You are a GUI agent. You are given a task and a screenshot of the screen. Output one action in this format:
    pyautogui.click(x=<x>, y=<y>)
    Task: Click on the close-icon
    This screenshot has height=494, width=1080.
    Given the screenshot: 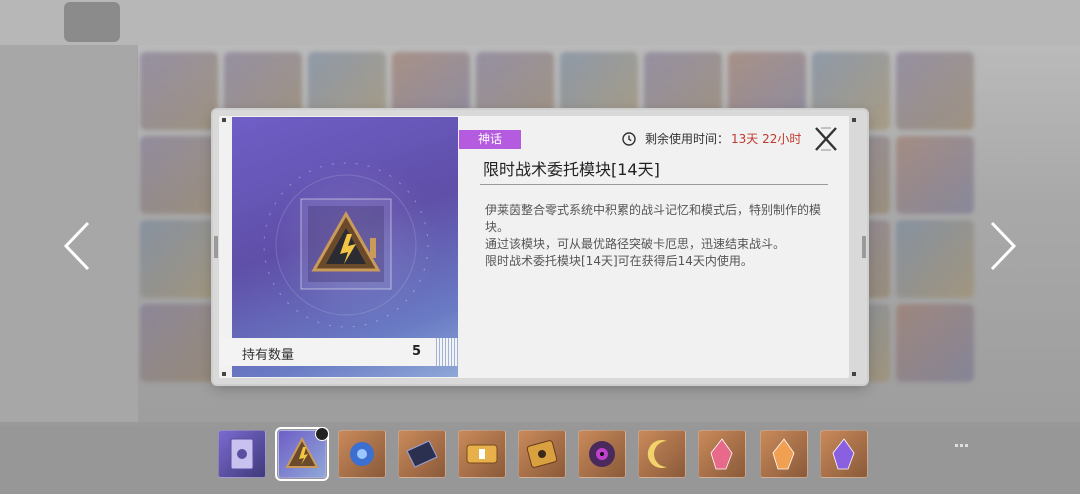 What is the action you would take?
    pyautogui.click(x=826, y=139)
    